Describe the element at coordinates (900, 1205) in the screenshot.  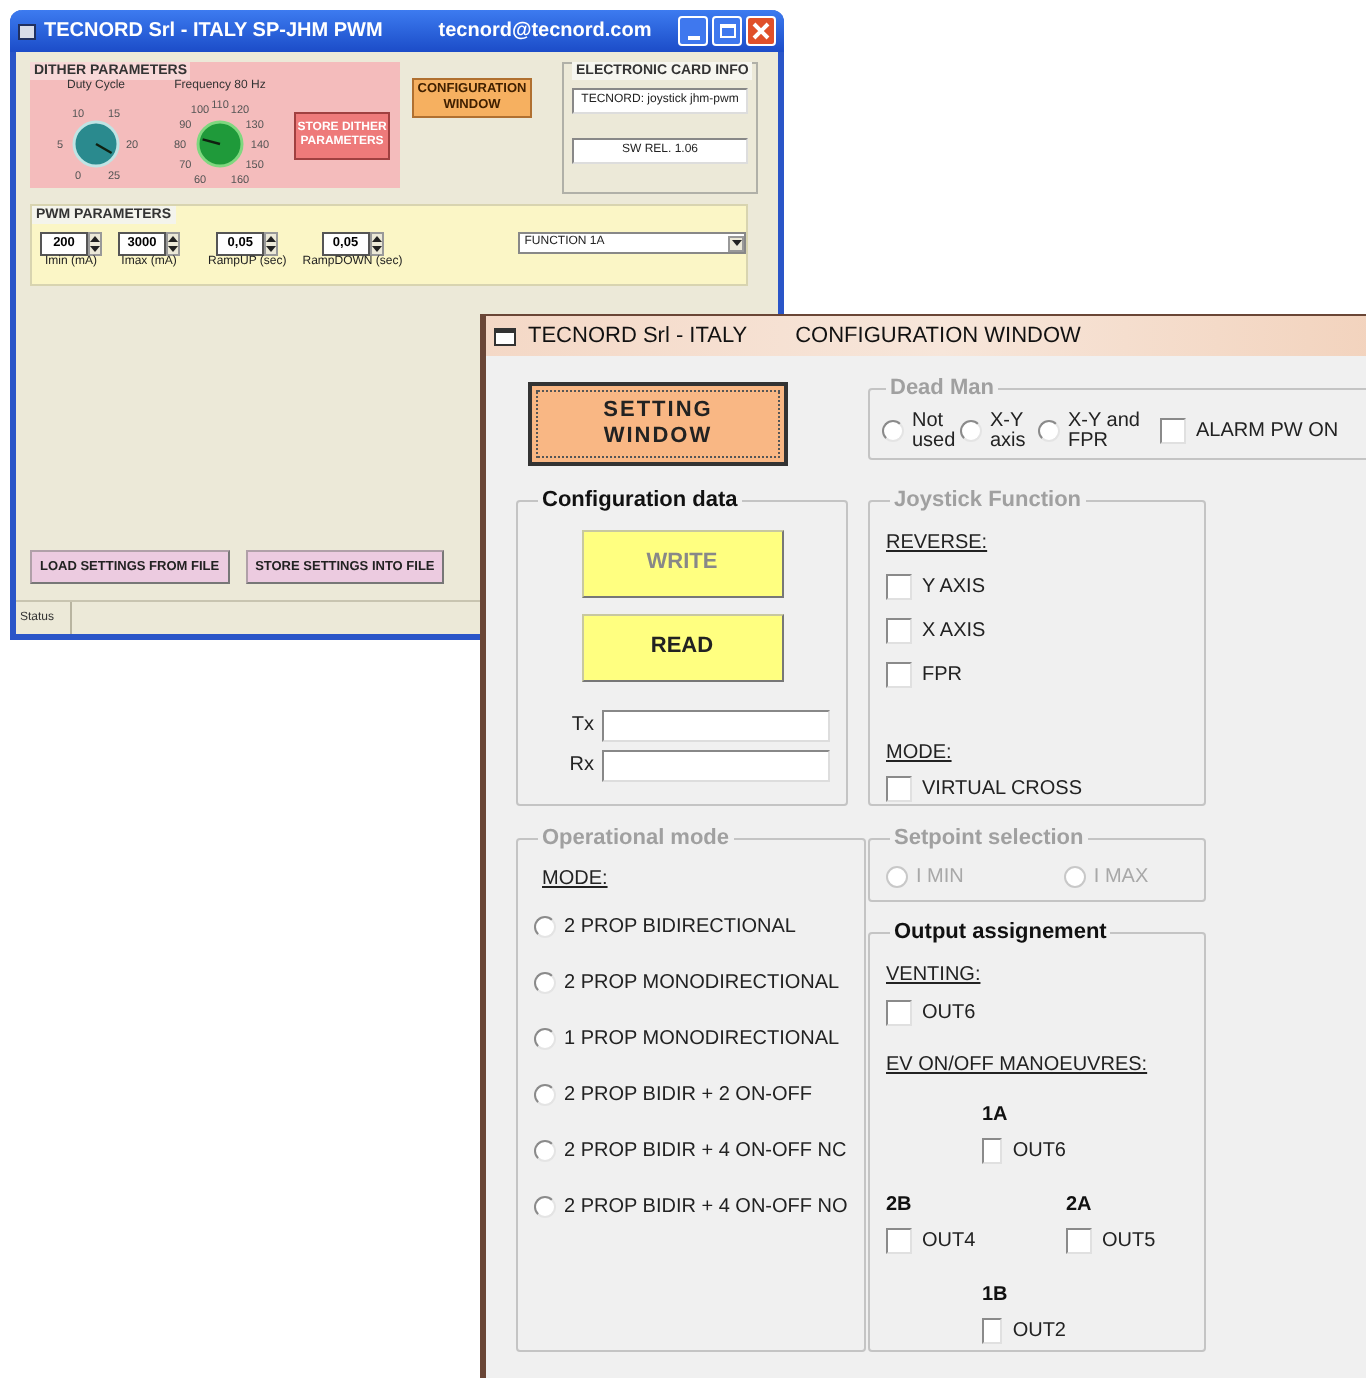
I see `output-label: 2B` at that location.